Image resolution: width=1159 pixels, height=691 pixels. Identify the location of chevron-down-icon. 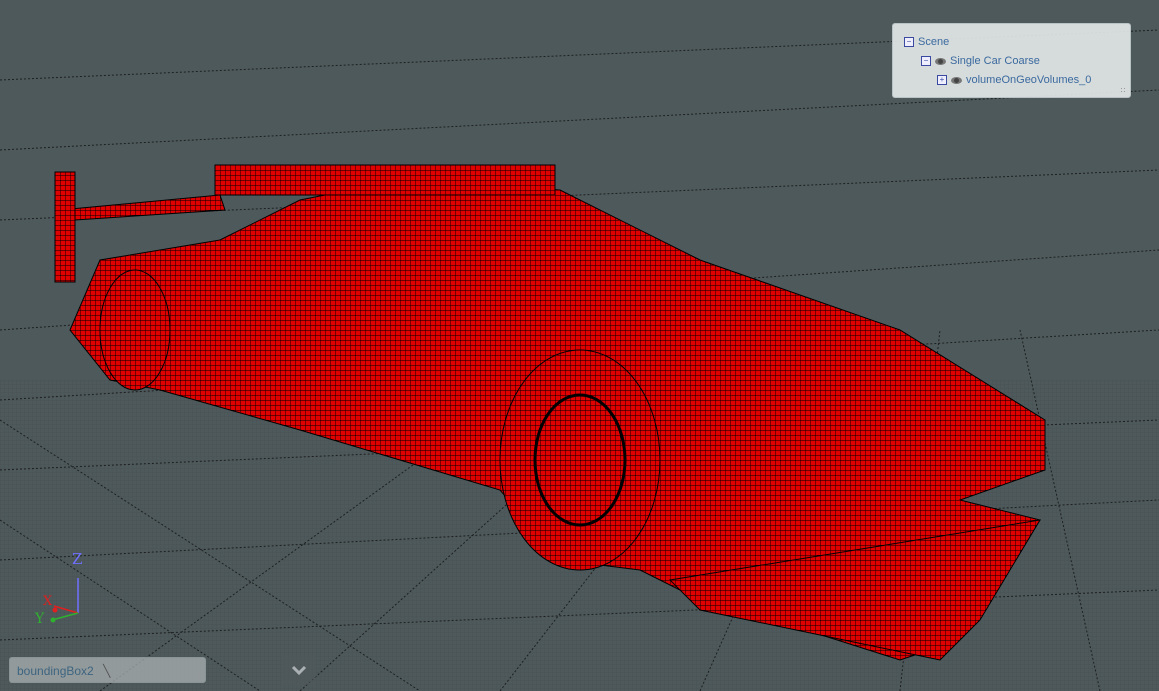
(299, 670).